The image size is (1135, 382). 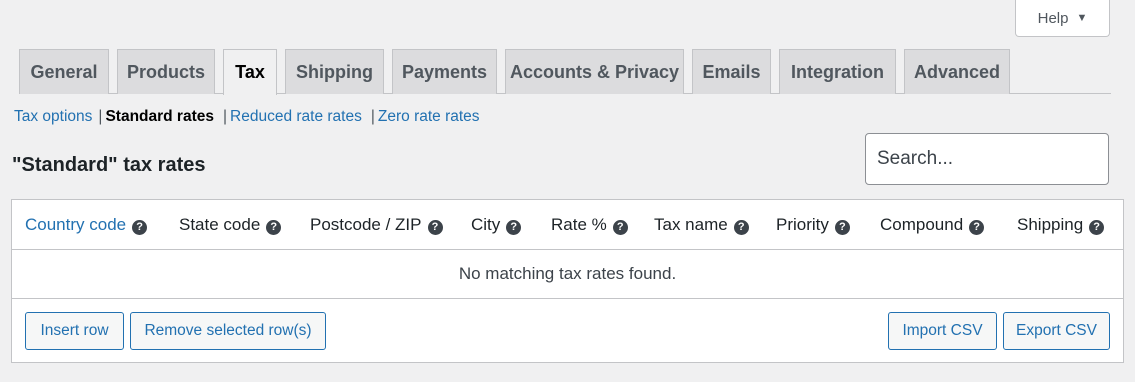 I want to click on empty-table-message: No matching tax rates found., so click(x=567, y=274).